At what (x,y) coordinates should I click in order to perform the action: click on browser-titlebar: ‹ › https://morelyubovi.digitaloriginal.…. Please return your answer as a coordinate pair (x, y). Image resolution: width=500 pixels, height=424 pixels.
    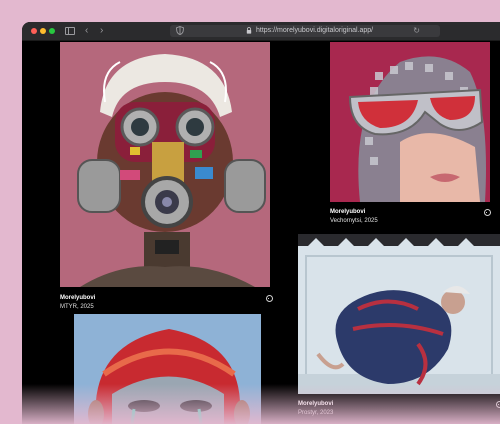
    Looking at the image, I should click on (261, 31).